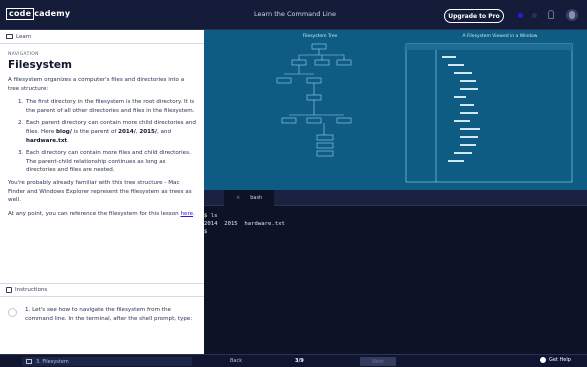 The image size is (587, 367). Describe the element at coordinates (320, 36) in the screenshot. I see `diagram-left-label: Filesystem Tree` at that location.